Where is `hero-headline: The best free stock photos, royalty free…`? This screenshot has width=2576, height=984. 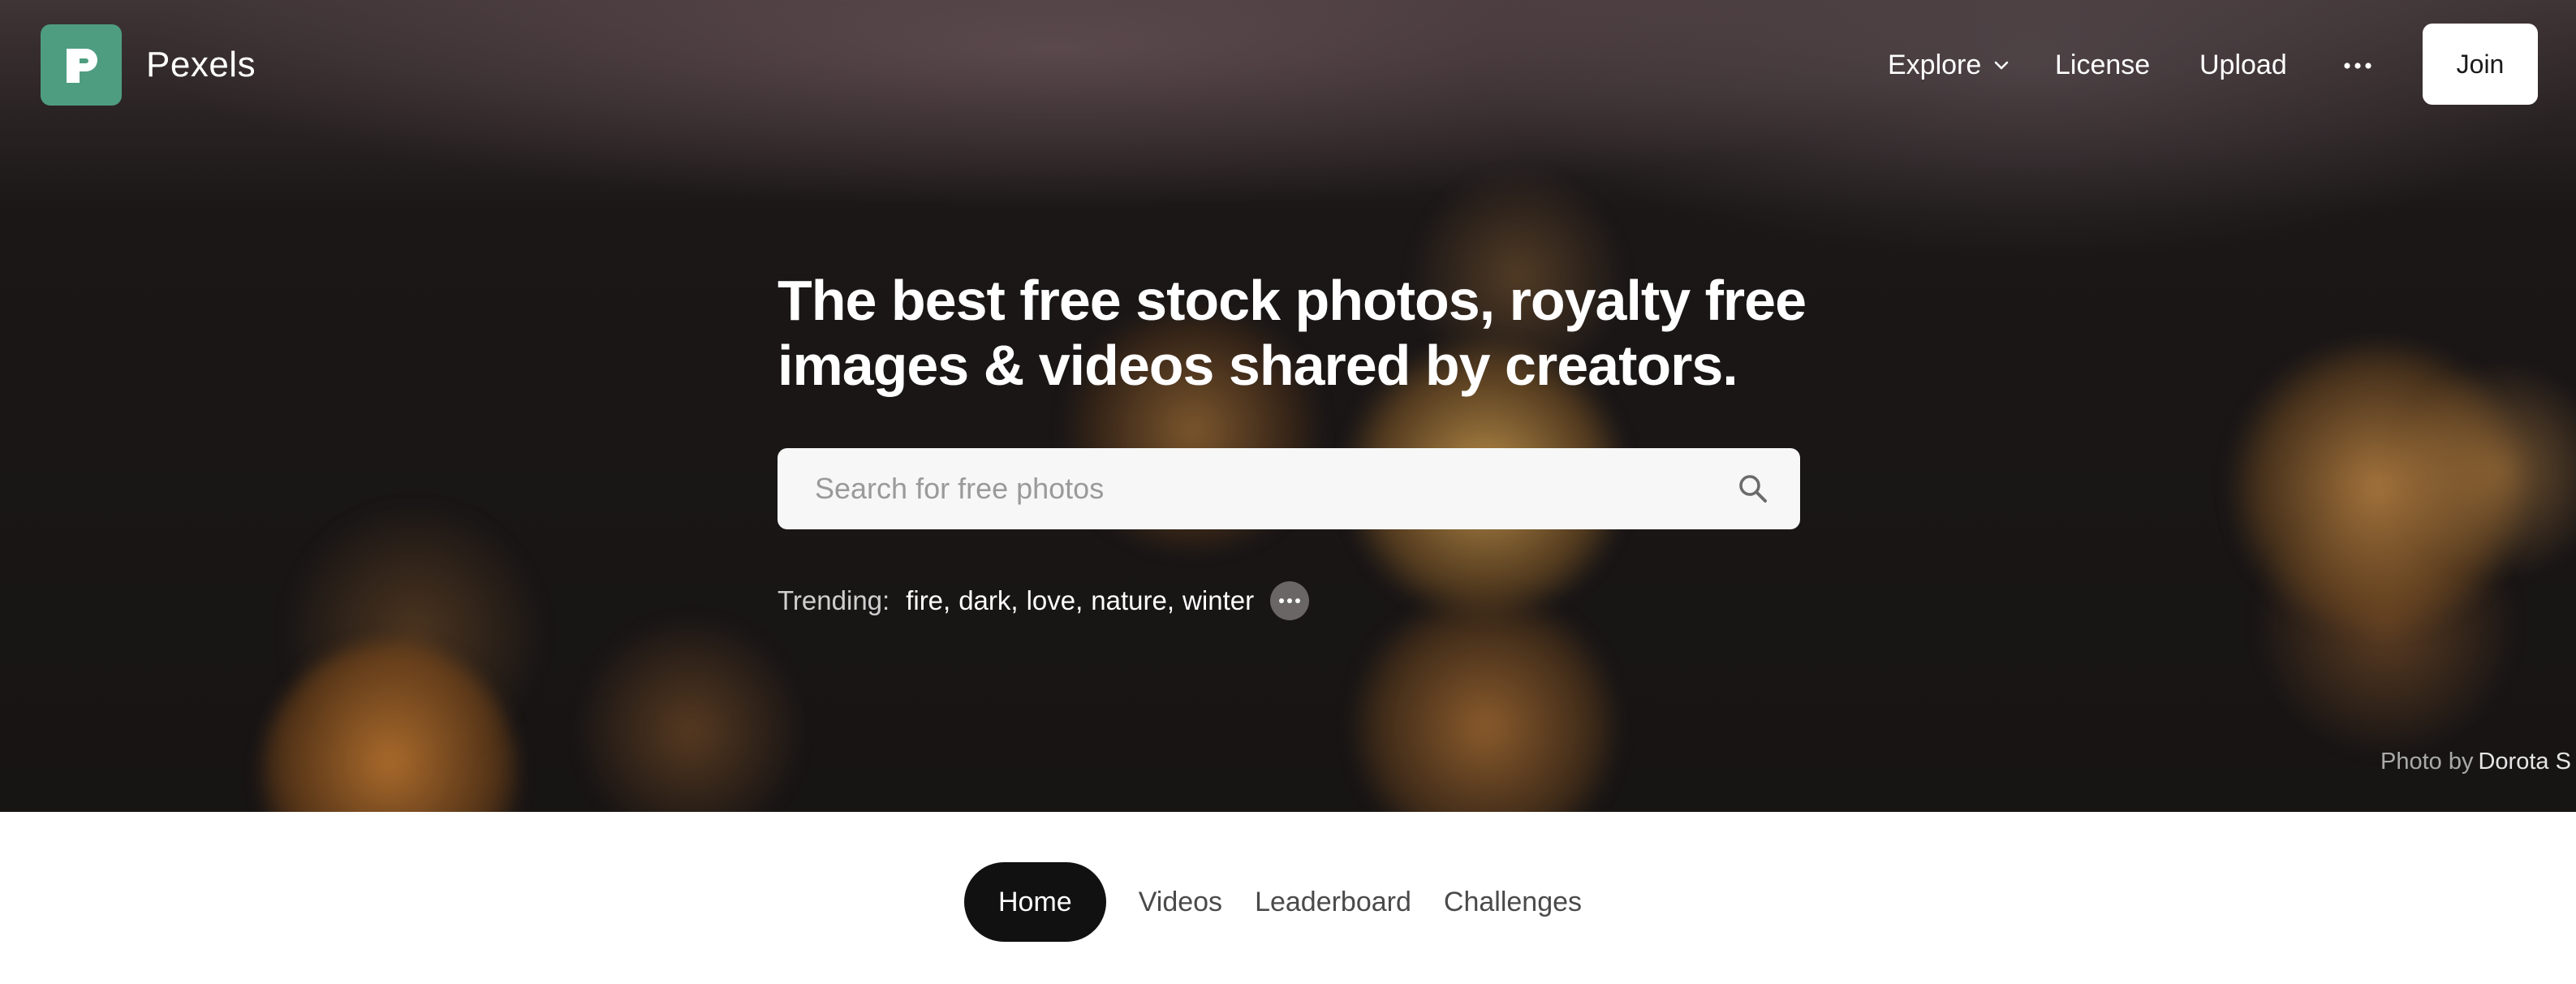 hero-headline: The best free stock photos, royalty free… is located at coordinates (1305, 333).